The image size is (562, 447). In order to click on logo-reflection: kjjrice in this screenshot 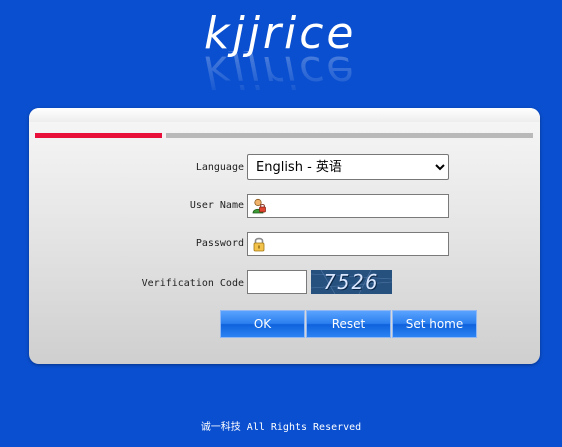, I will do `click(280, 71)`.